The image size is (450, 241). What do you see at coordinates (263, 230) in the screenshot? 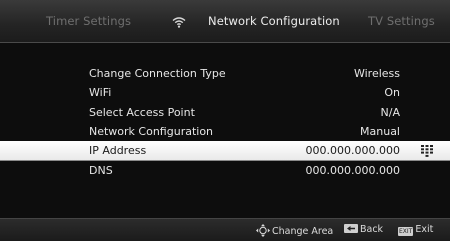
I see `four-way-arrows-icon` at bounding box center [263, 230].